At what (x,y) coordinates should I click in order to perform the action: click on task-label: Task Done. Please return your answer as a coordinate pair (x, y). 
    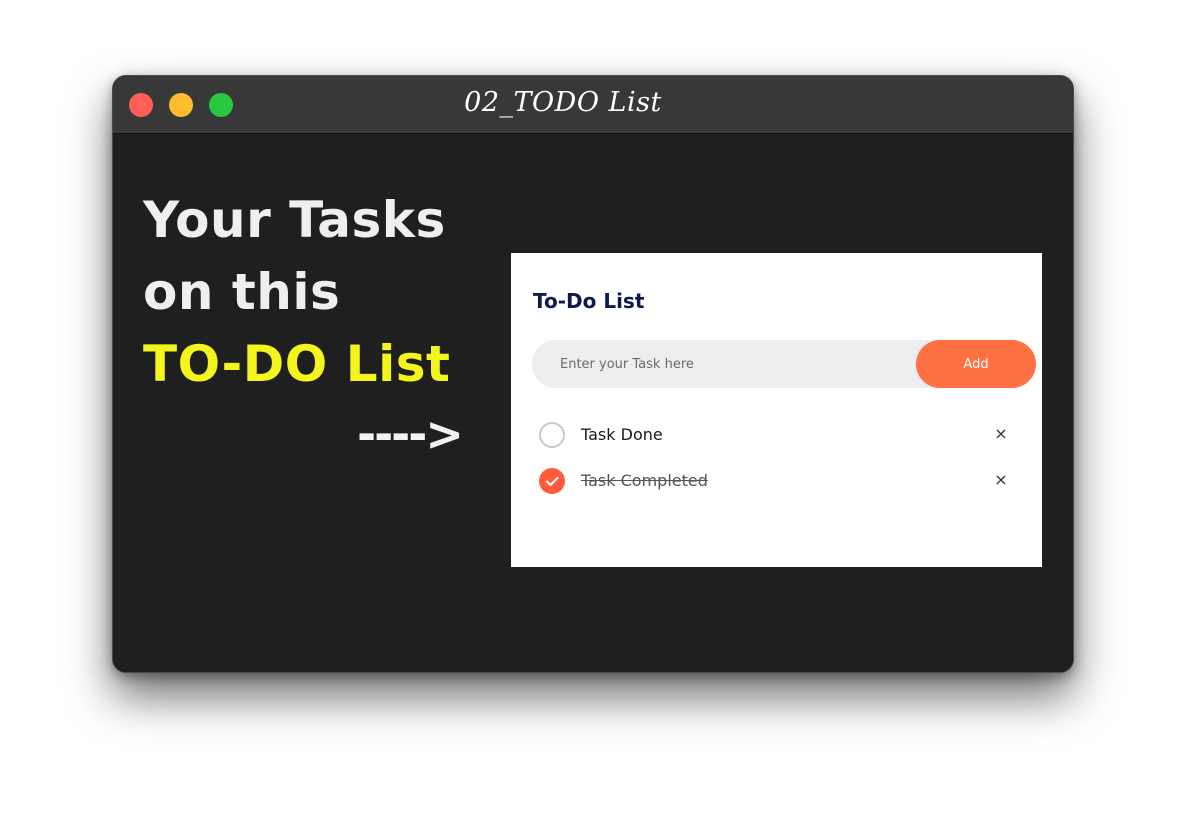
    Looking at the image, I should click on (622, 434).